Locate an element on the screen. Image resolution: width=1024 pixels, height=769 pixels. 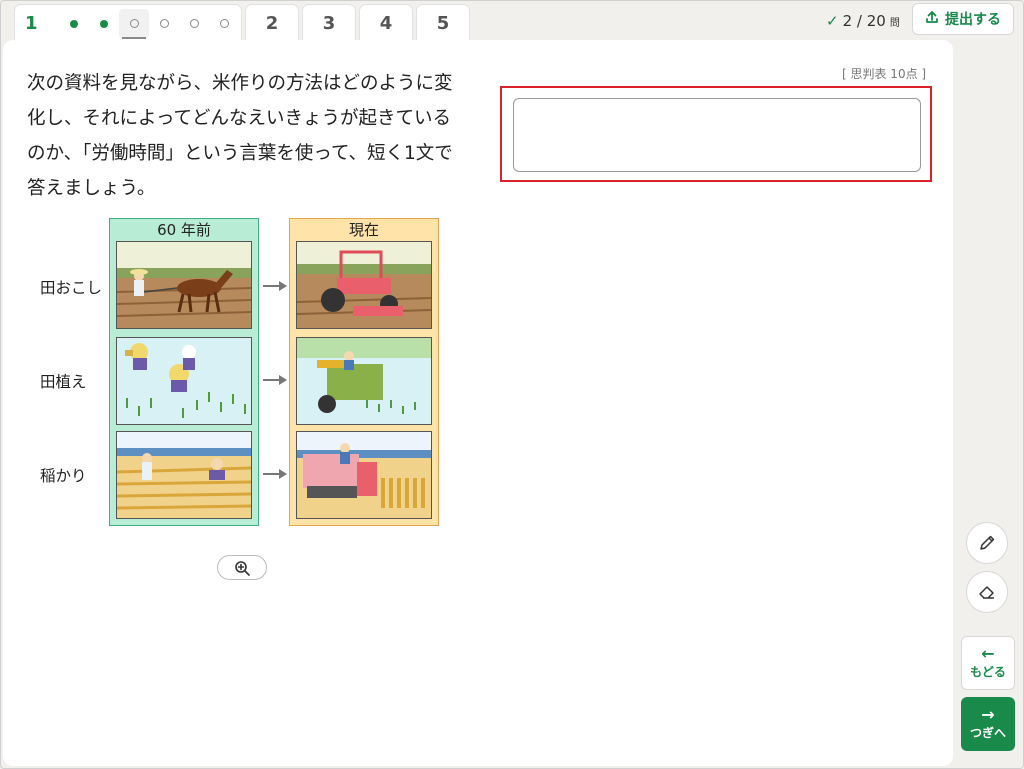
scene-now-tractor is located at coordinates (364, 285).